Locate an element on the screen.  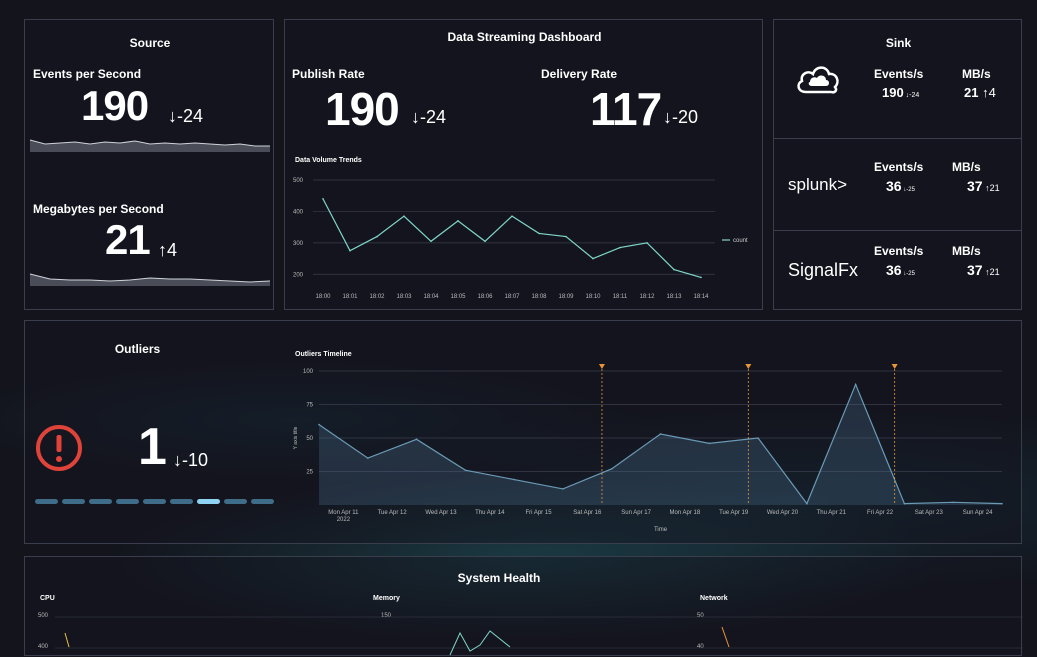
x-tick-label: 18:02 is located at coordinates (377, 297).